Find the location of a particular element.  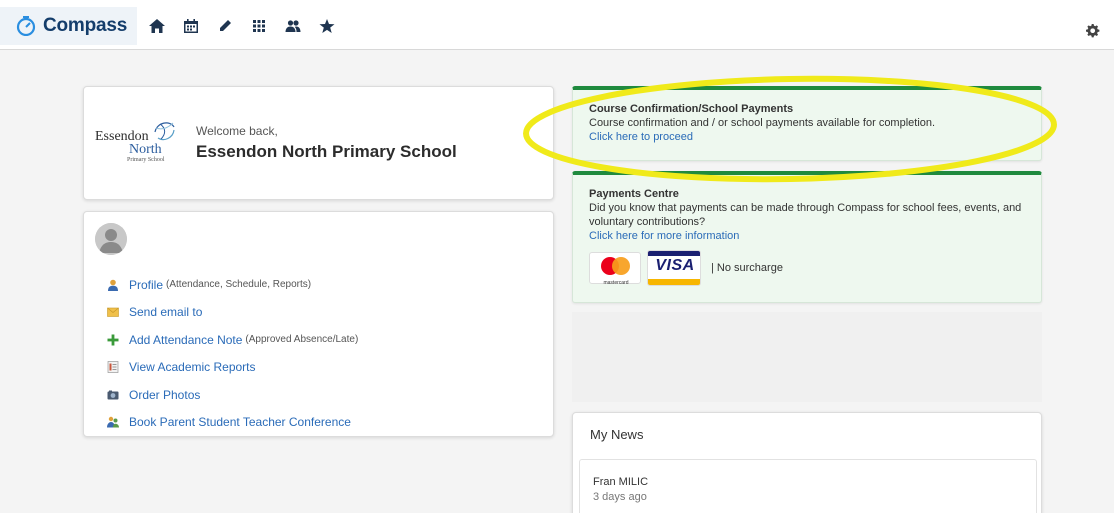

visa-label: VISA is located at coordinates (675, 265).